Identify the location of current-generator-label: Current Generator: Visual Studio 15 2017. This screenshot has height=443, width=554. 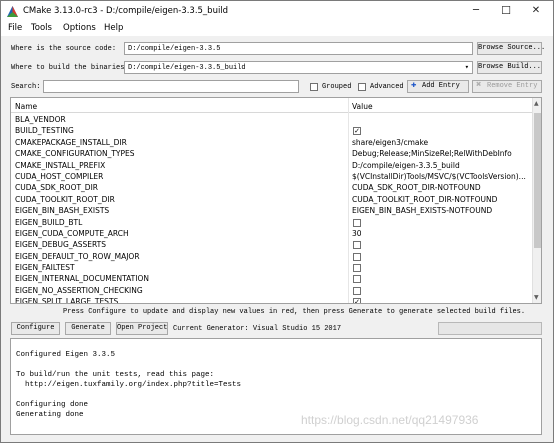
(257, 329).